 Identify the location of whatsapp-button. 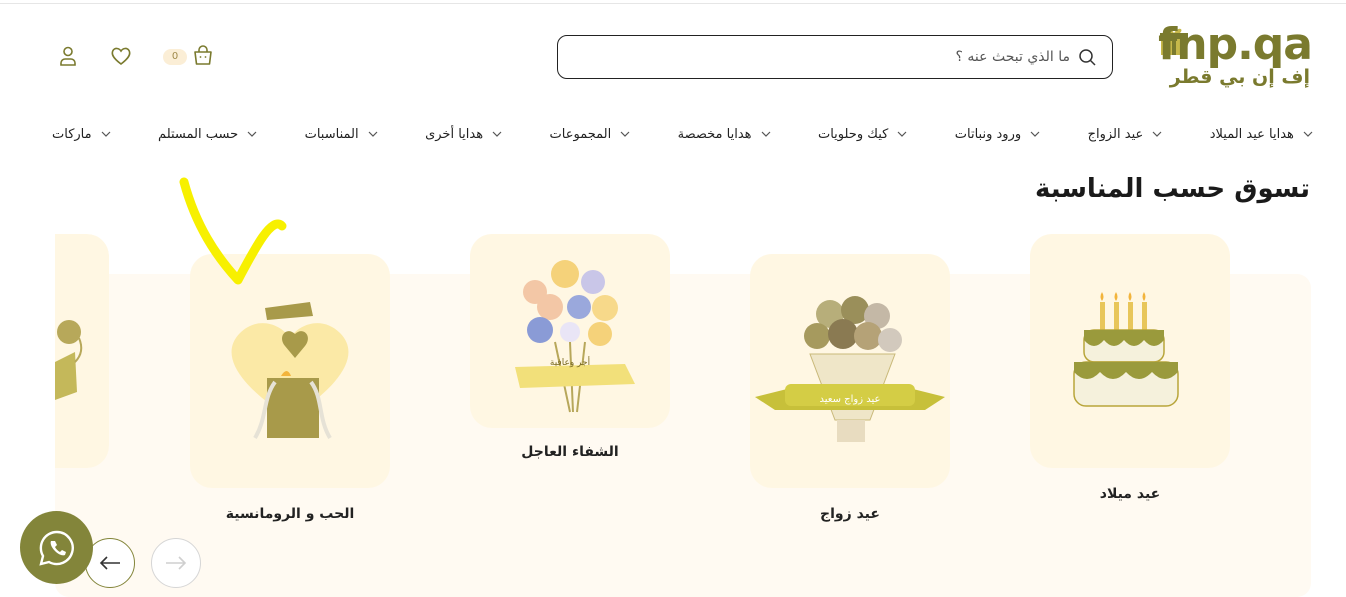
(56, 547).